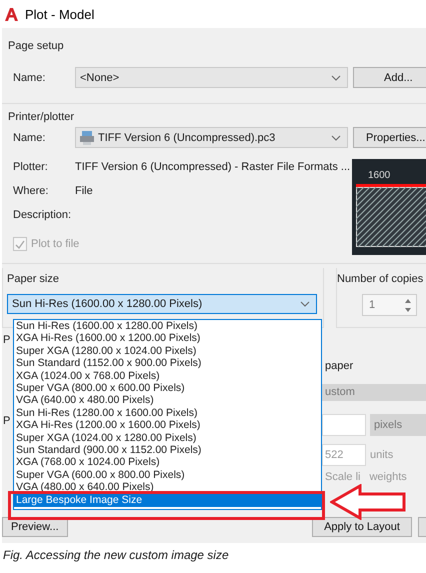  Describe the element at coordinates (342, 477) in the screenshot. I see `checkbox-label: Scale li` at that location.